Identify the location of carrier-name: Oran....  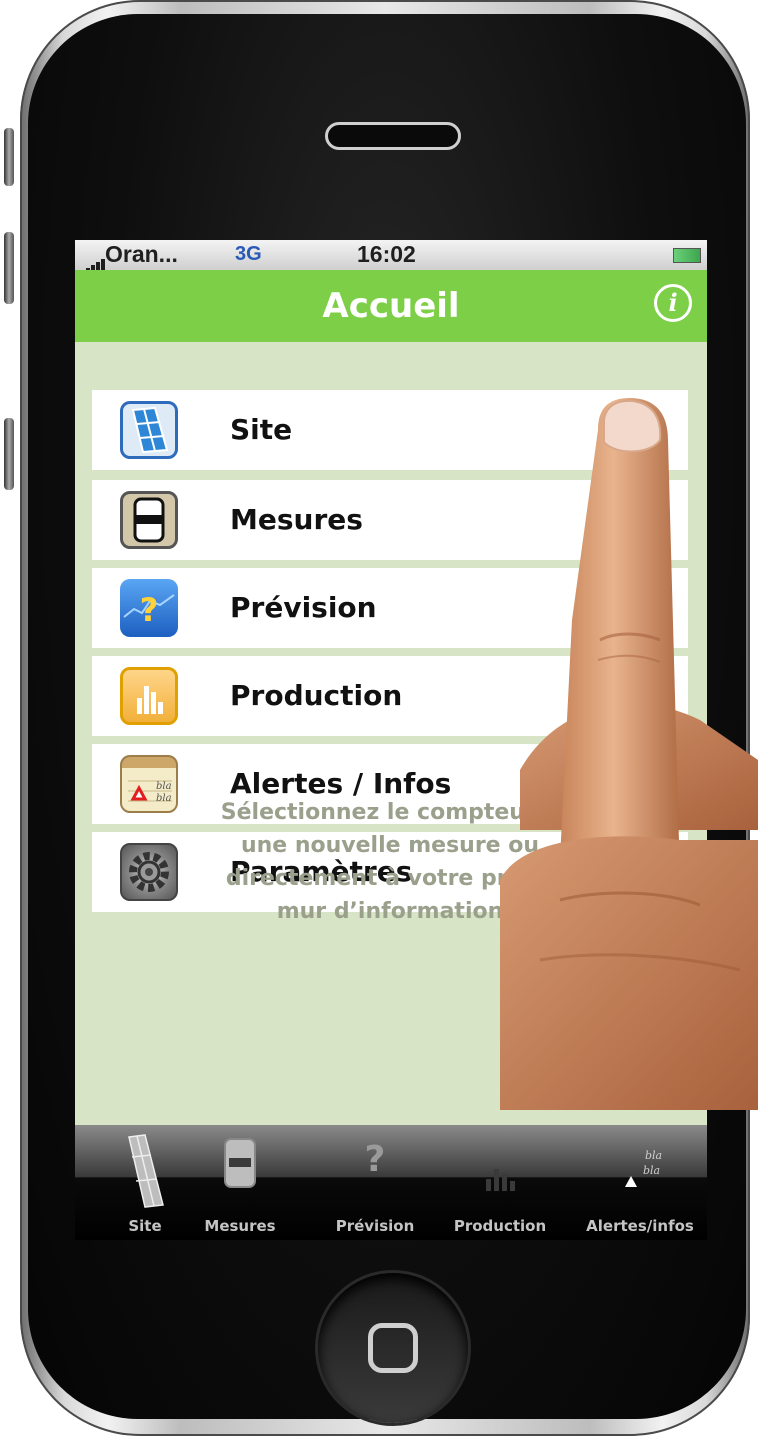
(141, 254).